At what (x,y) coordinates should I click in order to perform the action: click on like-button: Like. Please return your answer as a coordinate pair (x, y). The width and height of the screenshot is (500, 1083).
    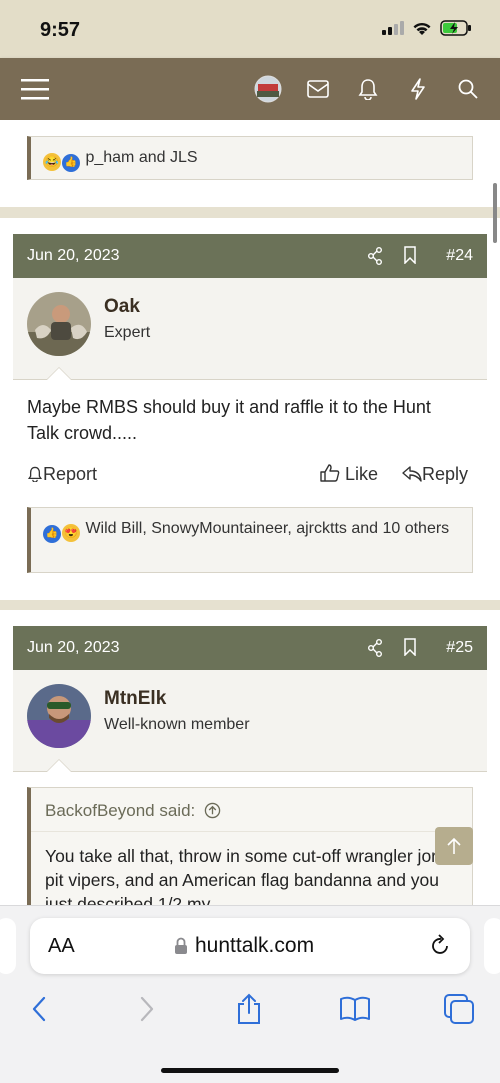
    Looking at the image, I should click on (349, 474).